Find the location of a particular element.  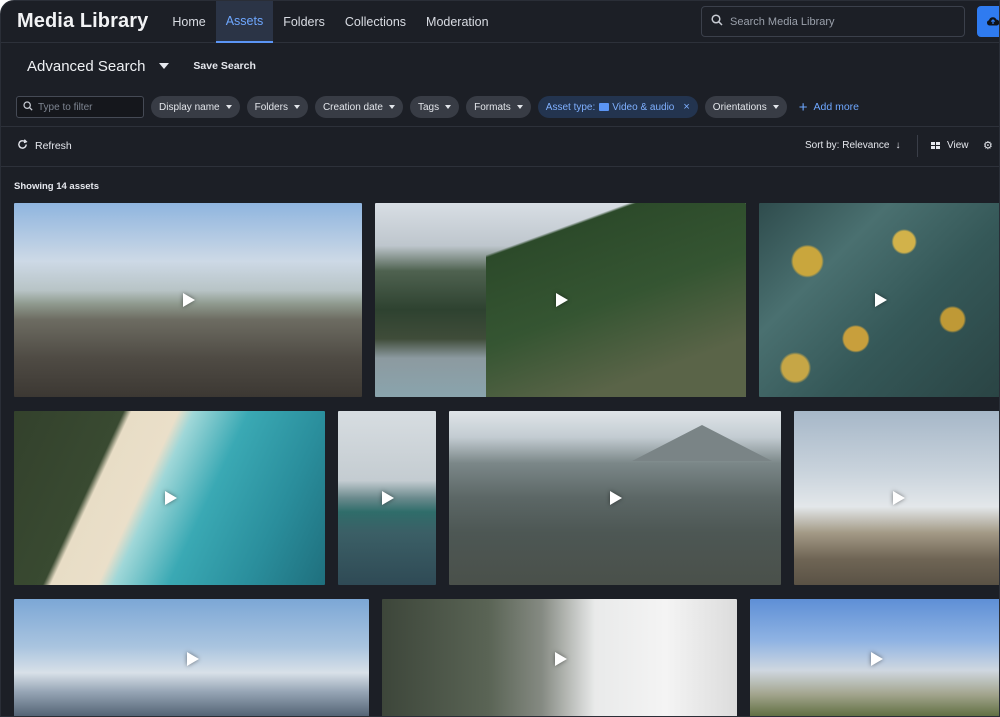

chip-label: Orientations is located at coordinates (739, 107).